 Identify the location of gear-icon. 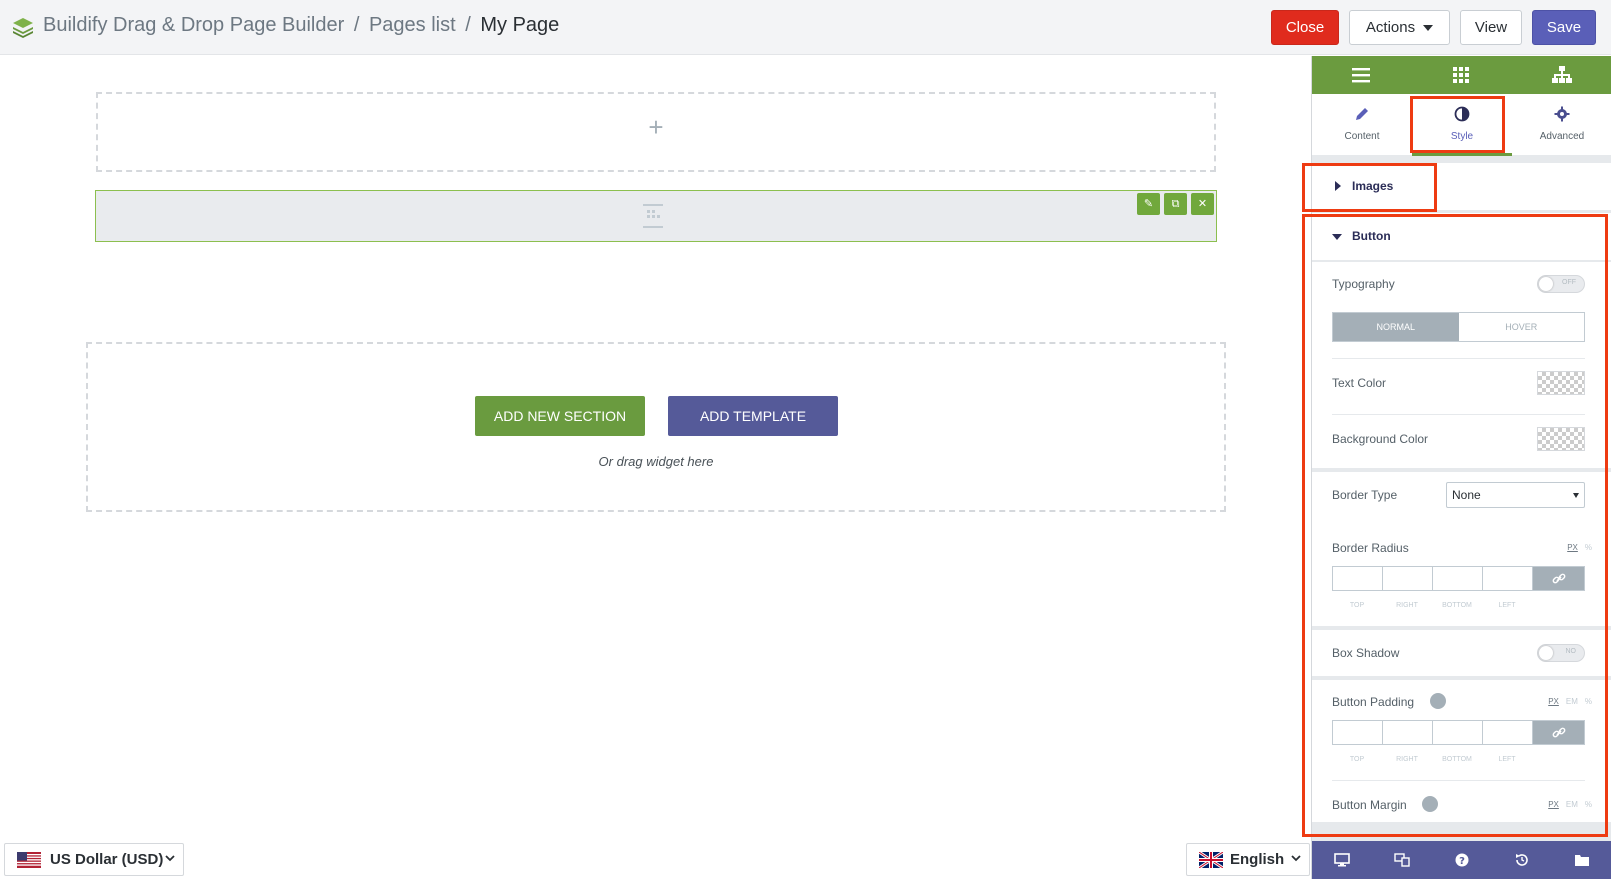
(1562, 114).